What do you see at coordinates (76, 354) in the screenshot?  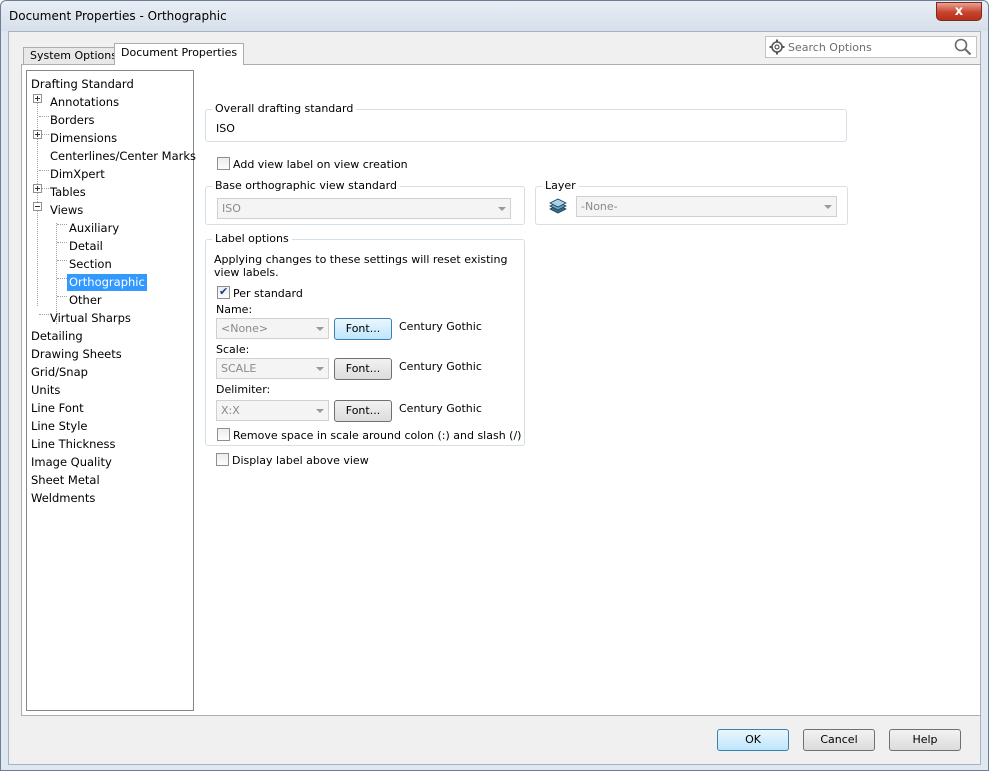 I see `tree-item-drawing-sheets: Drawing Sheets` at bounding box center [76, 354].